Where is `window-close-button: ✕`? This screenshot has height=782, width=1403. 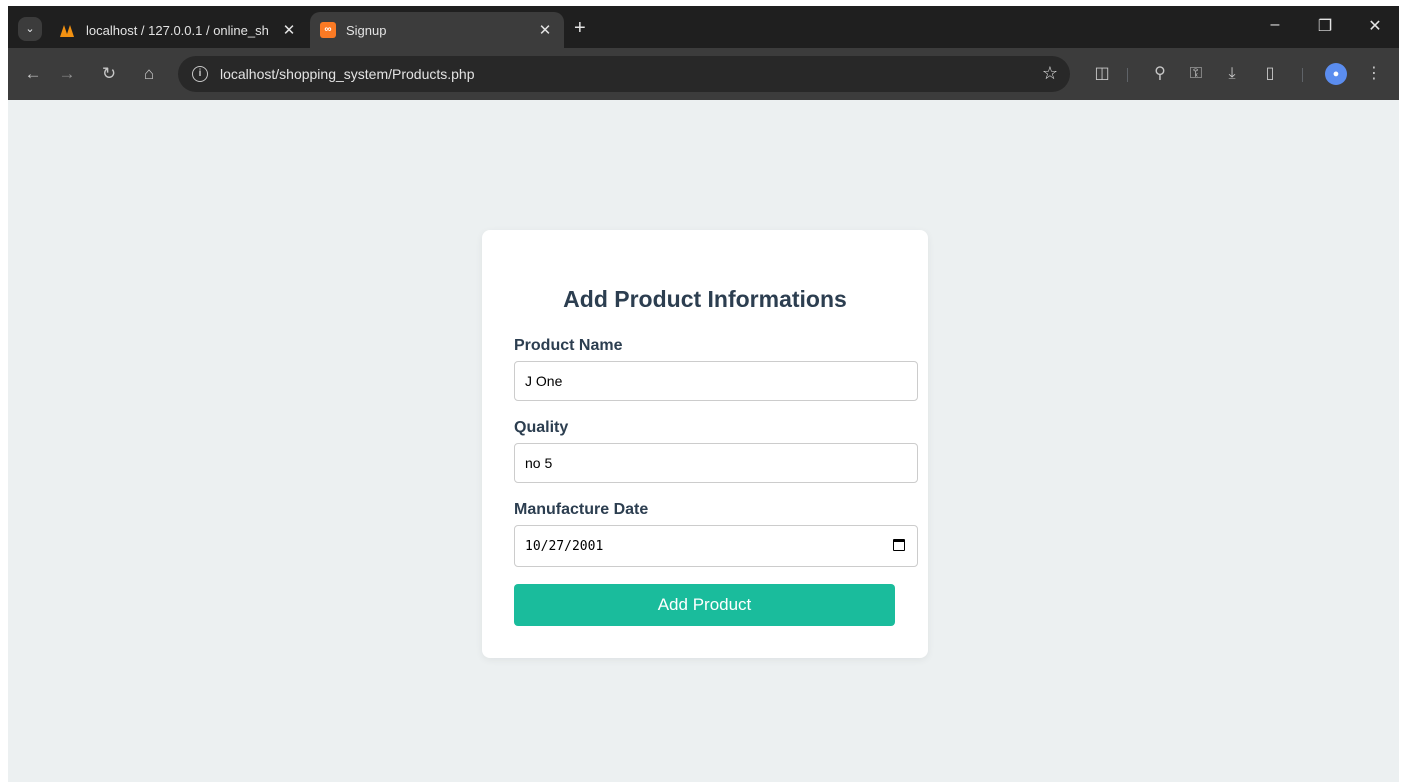 window-close-button: ✕ is located at coordinates (1375, 26).